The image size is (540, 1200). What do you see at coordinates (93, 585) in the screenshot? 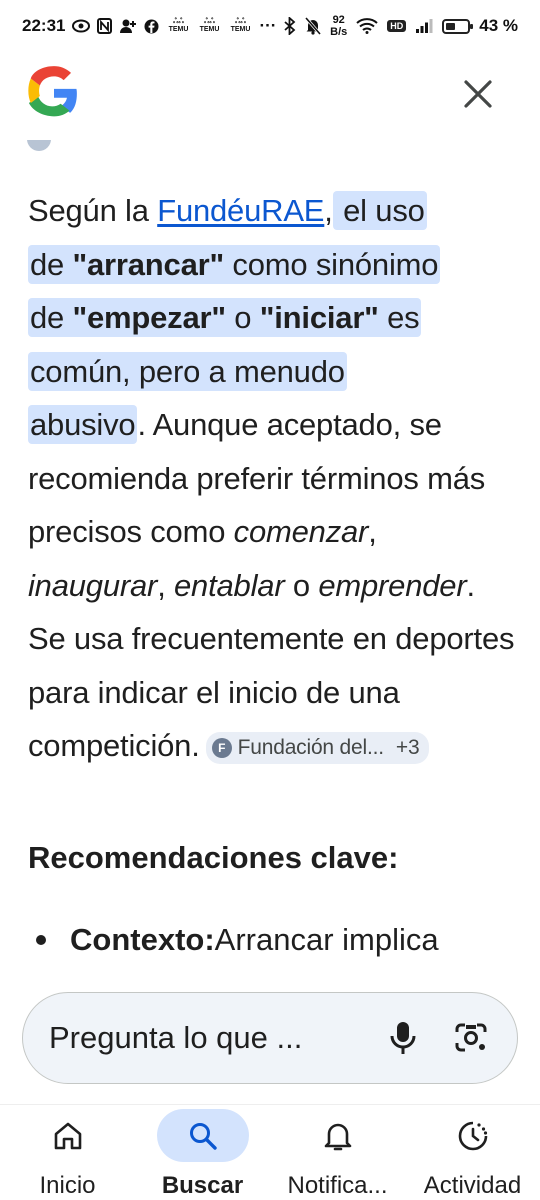
I see `term-inaugurar: inaugurar` at bounding box center [93, 585].